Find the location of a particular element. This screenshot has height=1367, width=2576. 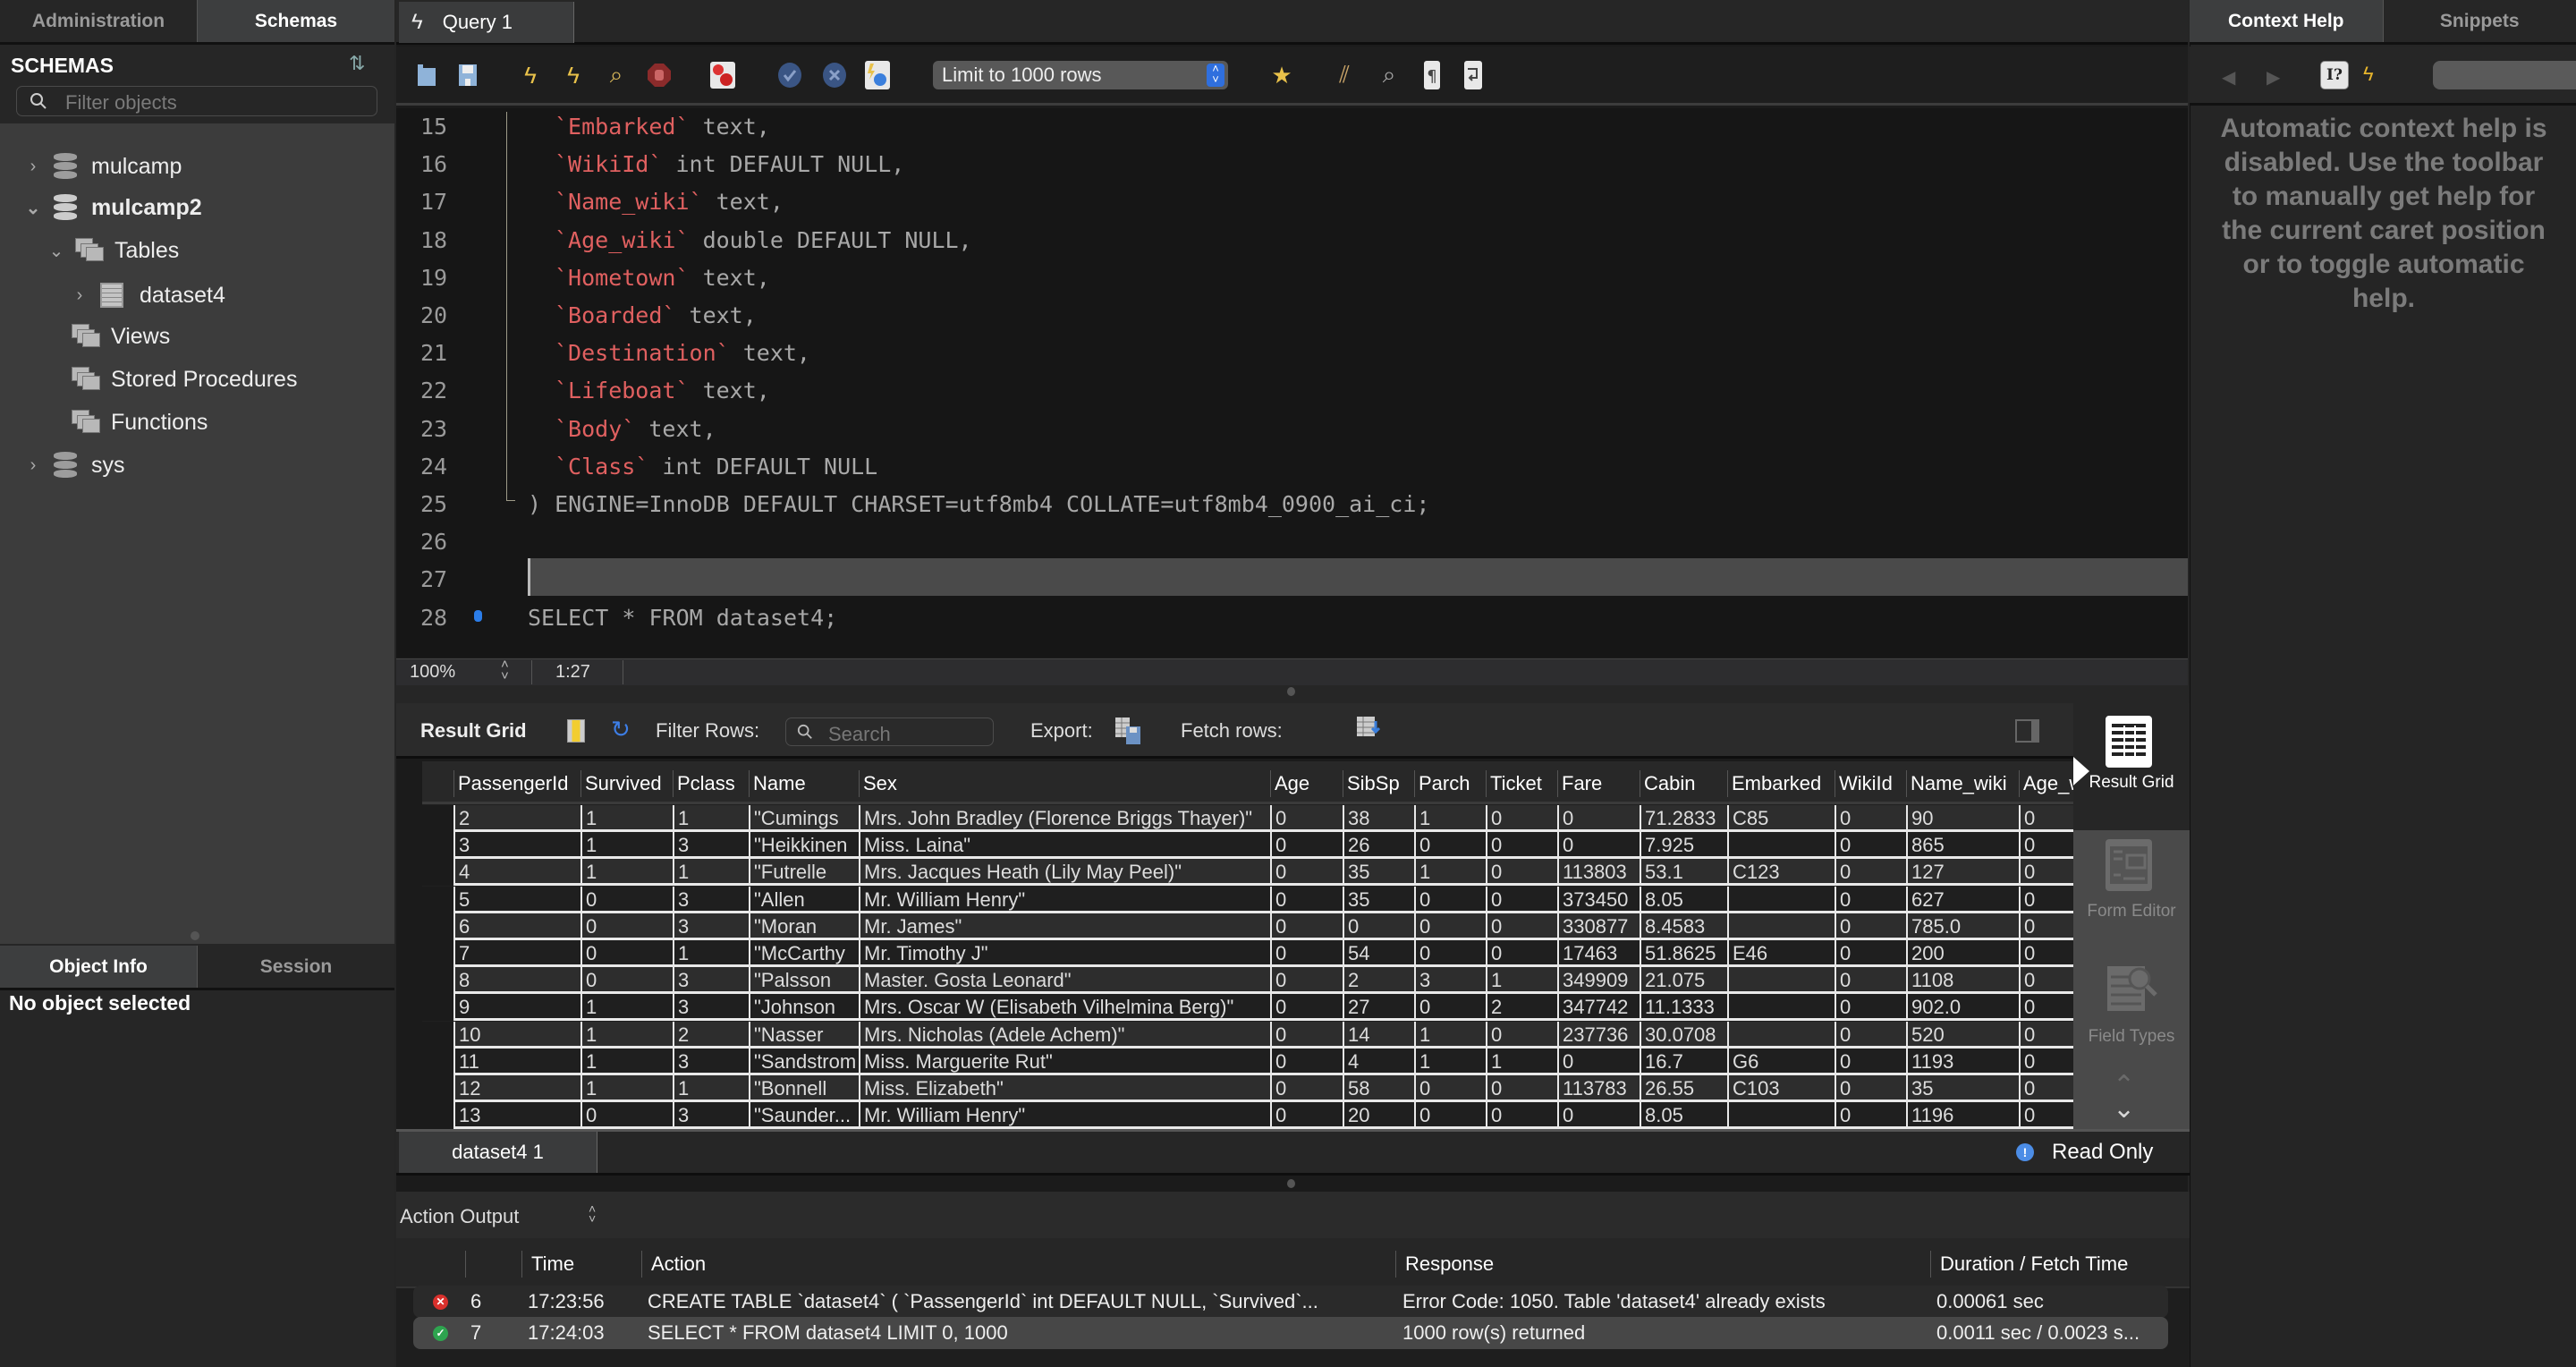

table-cell: 7.925 is located at coordinates (1683, 846).